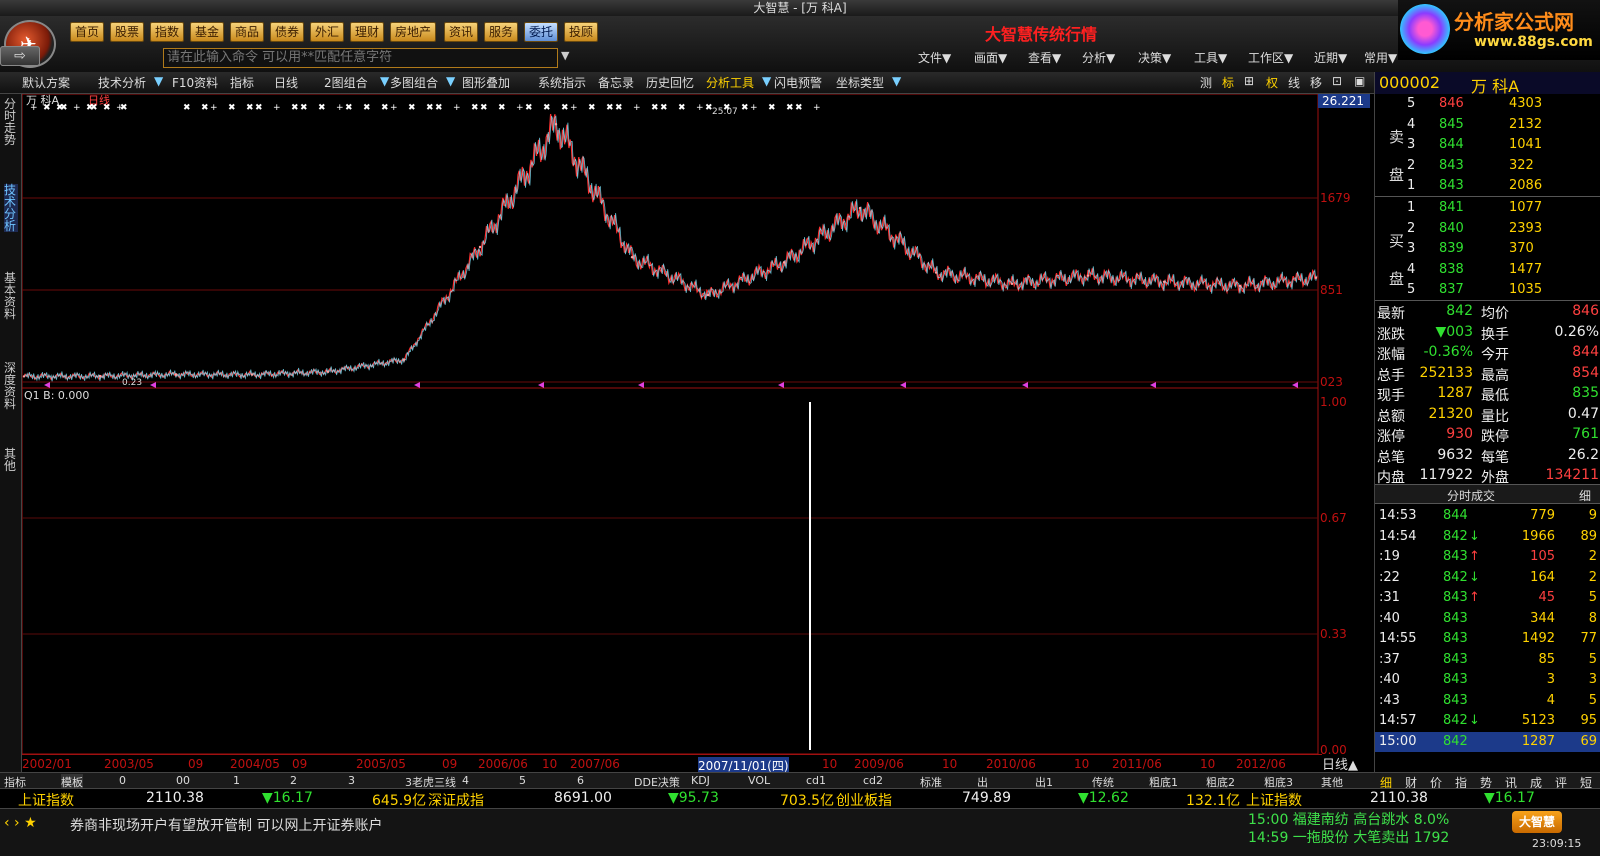 This screenshot has height=856, width=1600. Describe the element at coordinates (1487, 166) in the screenshot. I see `sell-row-3: 2 843 322` at that location.